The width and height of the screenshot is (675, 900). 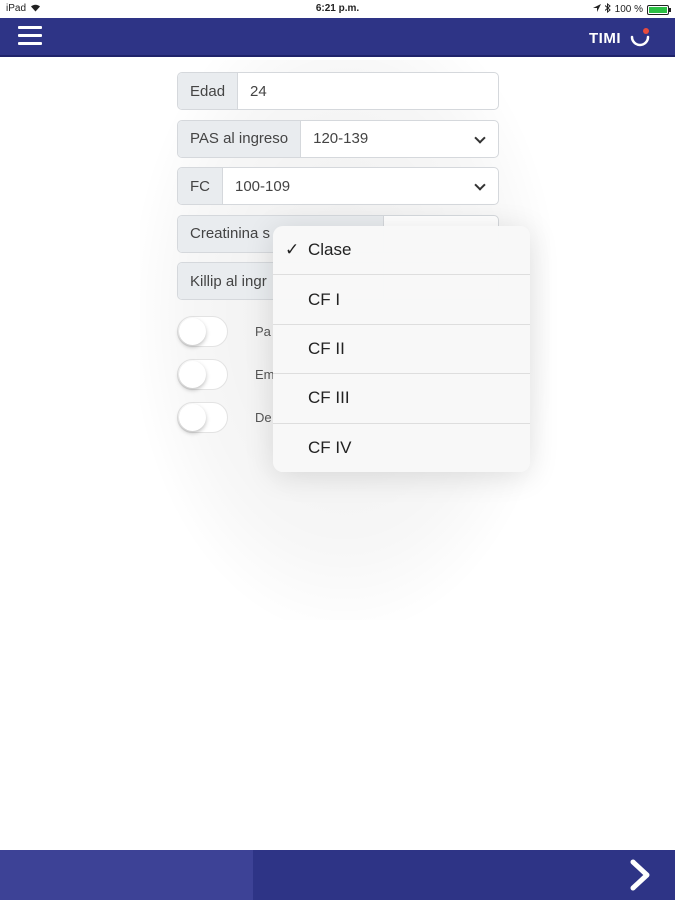 I want to click on pas-select: 120-139, so click(x=399, y=139).